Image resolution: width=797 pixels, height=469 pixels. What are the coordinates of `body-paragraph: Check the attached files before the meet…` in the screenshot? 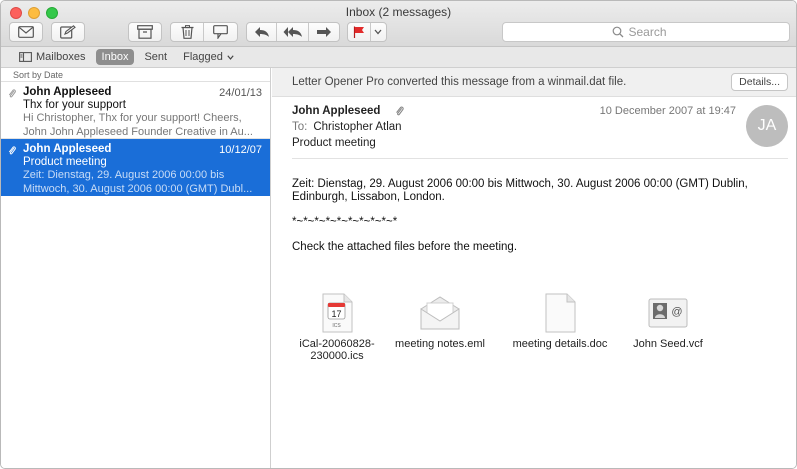 It's located at (405, 247).